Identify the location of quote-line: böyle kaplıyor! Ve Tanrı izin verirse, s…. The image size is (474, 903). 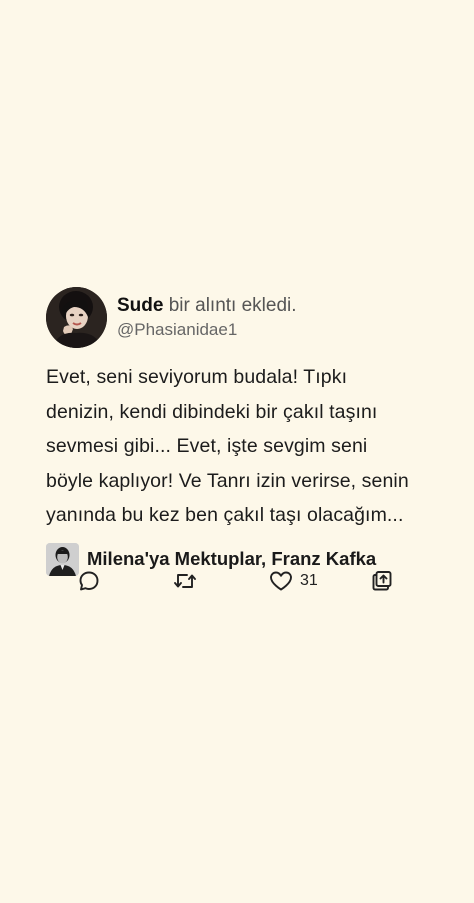
(227, 480).